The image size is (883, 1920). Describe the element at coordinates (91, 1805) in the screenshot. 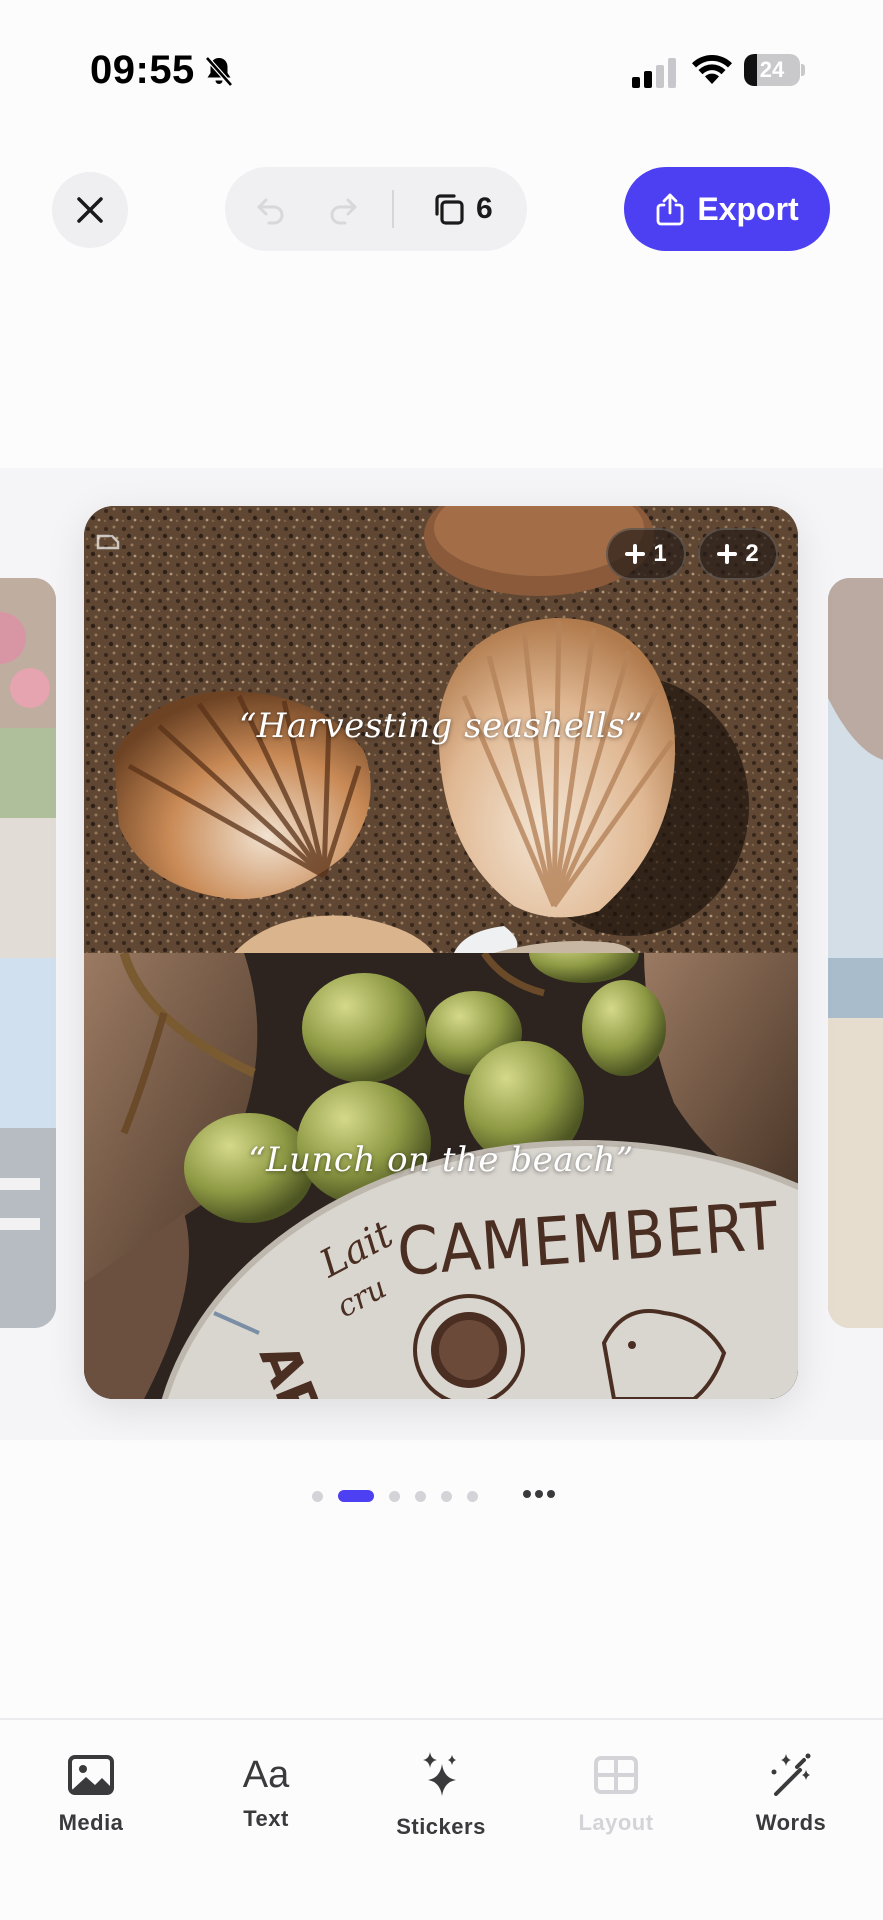

I see `tab-media: Media` at that location.